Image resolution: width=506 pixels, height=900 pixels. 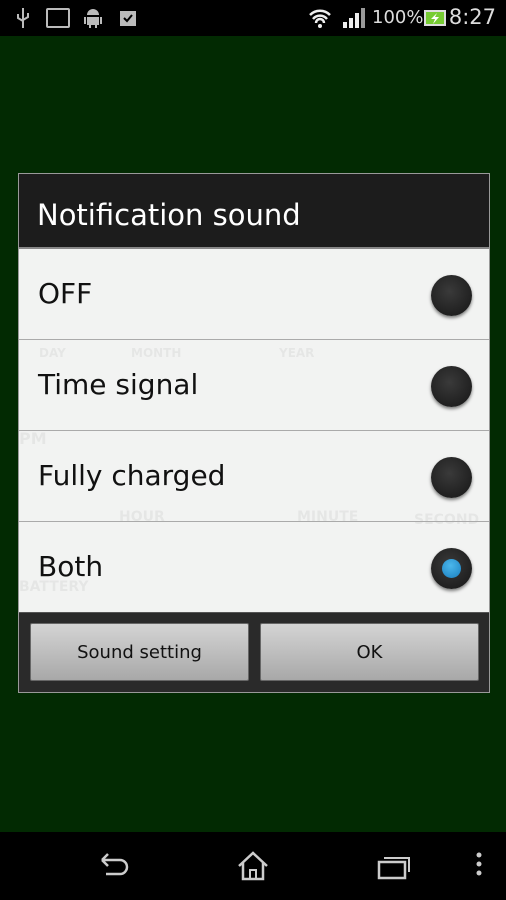 What do you see at coordinates (254, 211) in the screenshot?
I see `dialog-title: Notification sound` at bounding box center [254, 211].